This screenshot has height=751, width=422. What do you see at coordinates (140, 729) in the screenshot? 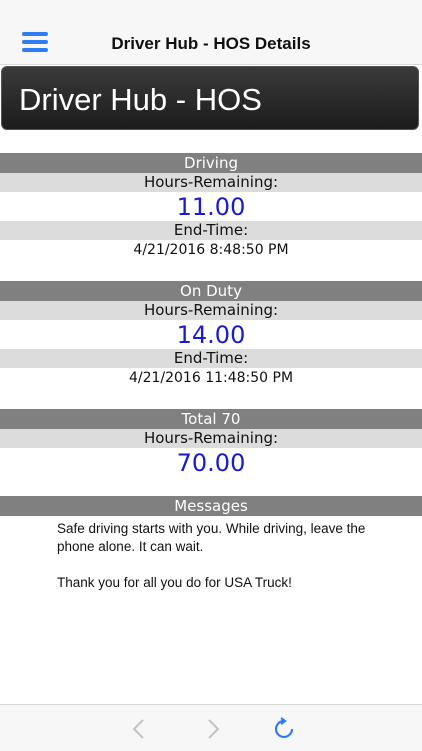
I see `chevron-left-icon` at bounding box center [140, 729].